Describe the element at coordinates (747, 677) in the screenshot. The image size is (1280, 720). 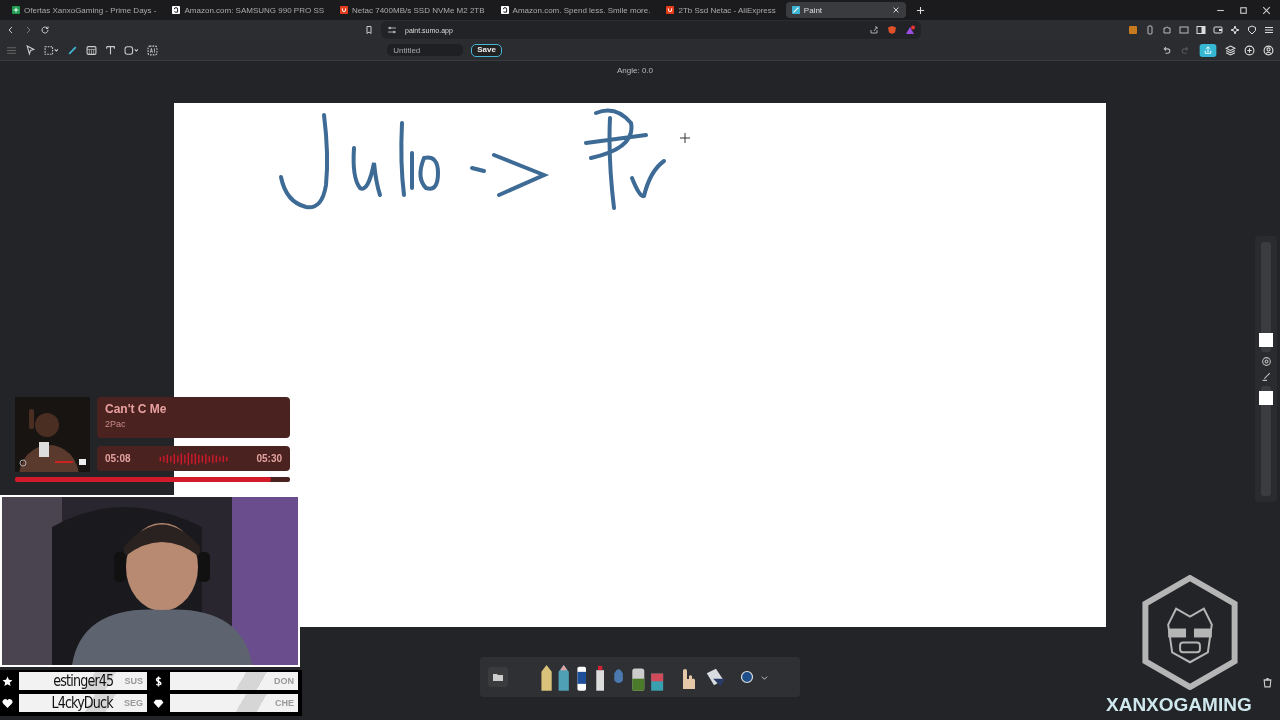
I see `color-swatch` at that location.